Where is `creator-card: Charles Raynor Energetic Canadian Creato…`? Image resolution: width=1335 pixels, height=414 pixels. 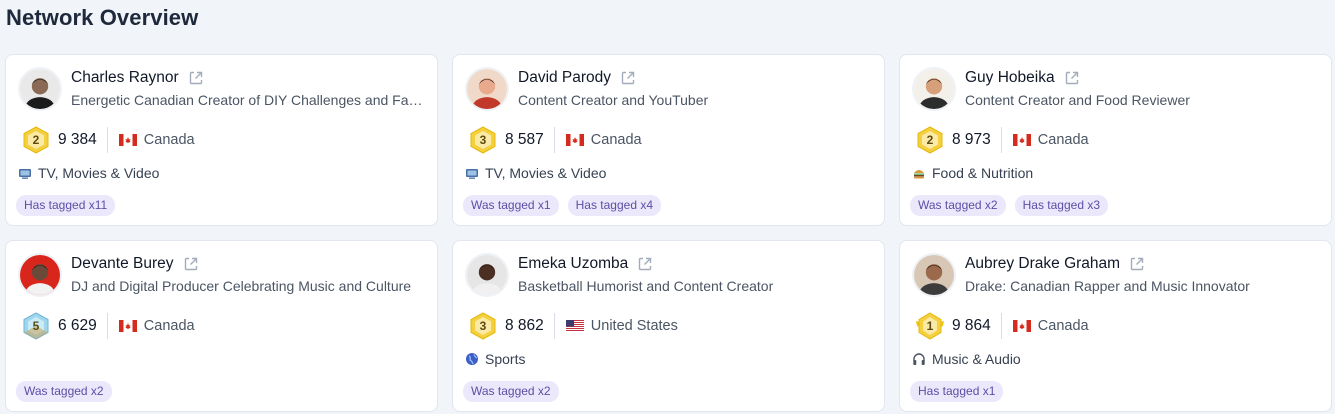 creator-card: Charles Raynor Energetic Canadian Creato… is located at coordinates (221, 140).